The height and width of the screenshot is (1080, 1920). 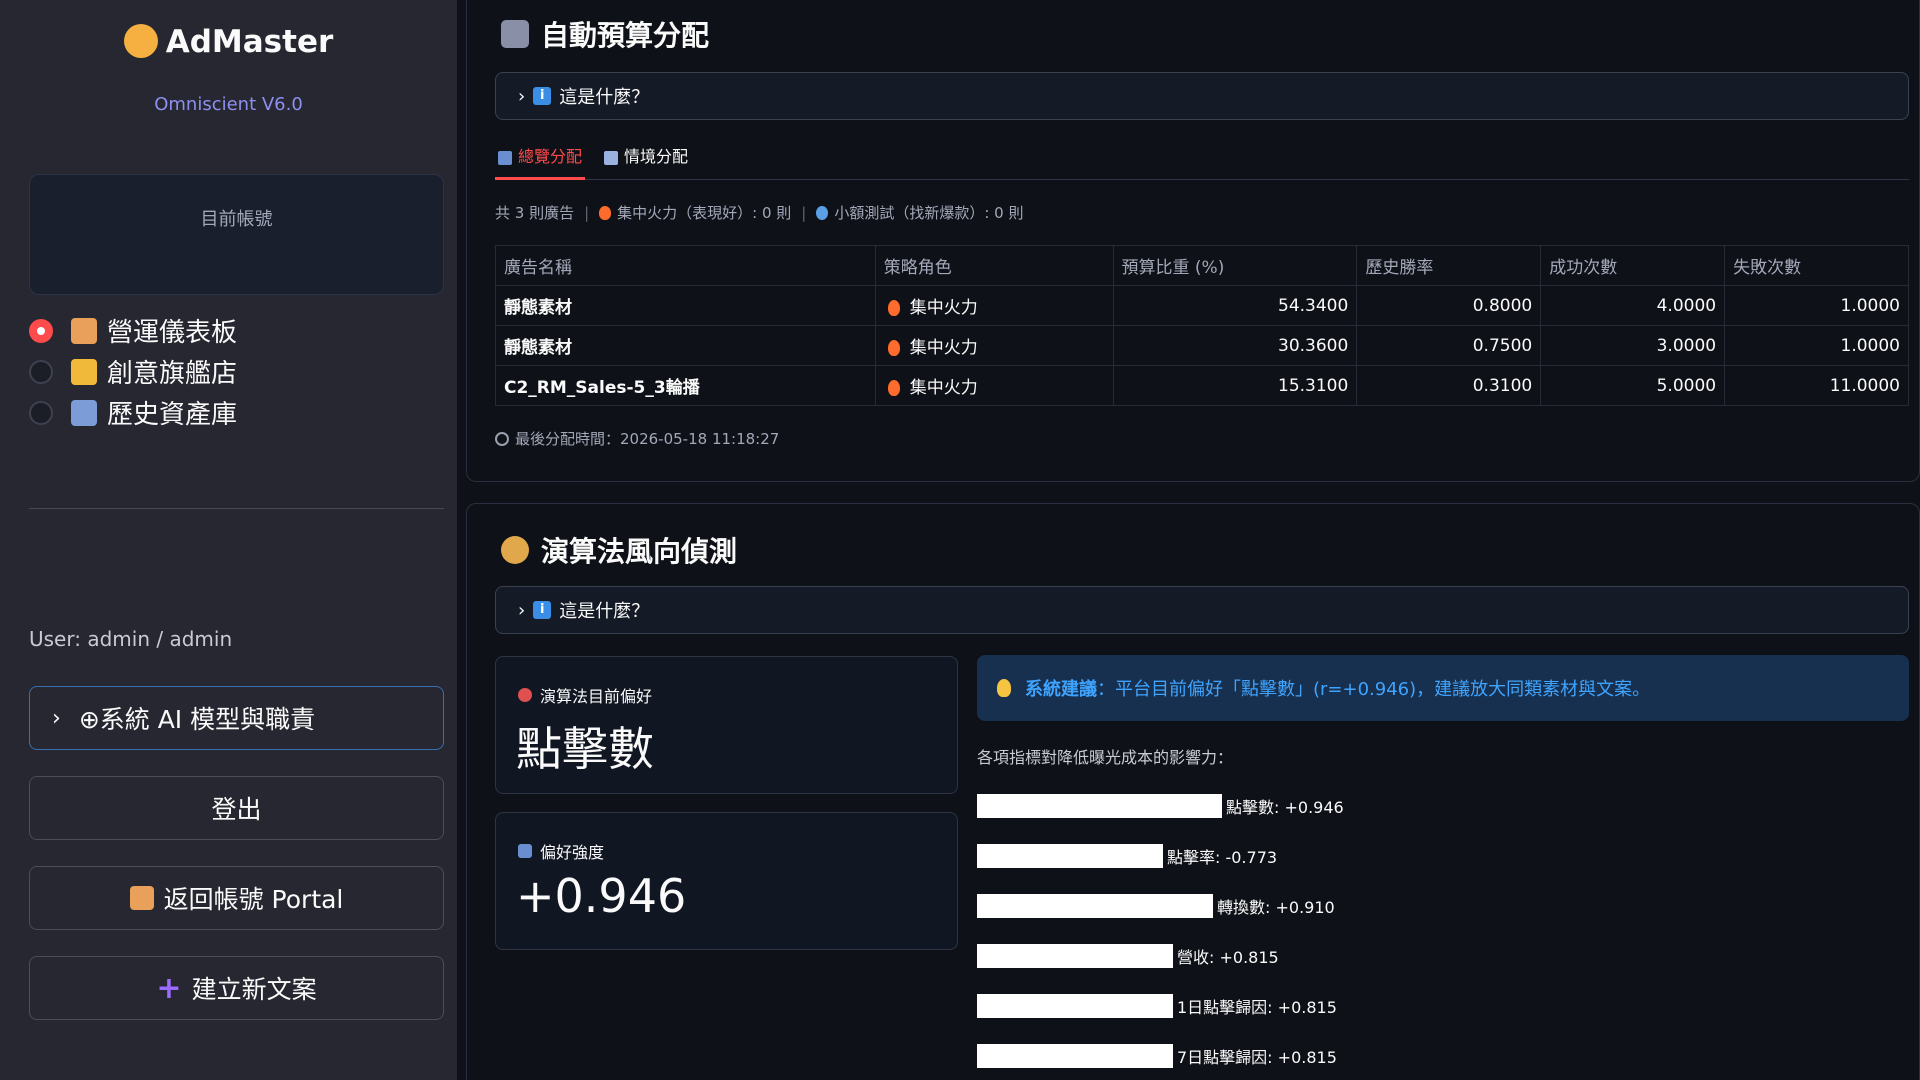 What do you see at coordinates (1633, 385) in the screenshot?
I see `cell-success: 5.0000` at bounding box center [1633, 385].